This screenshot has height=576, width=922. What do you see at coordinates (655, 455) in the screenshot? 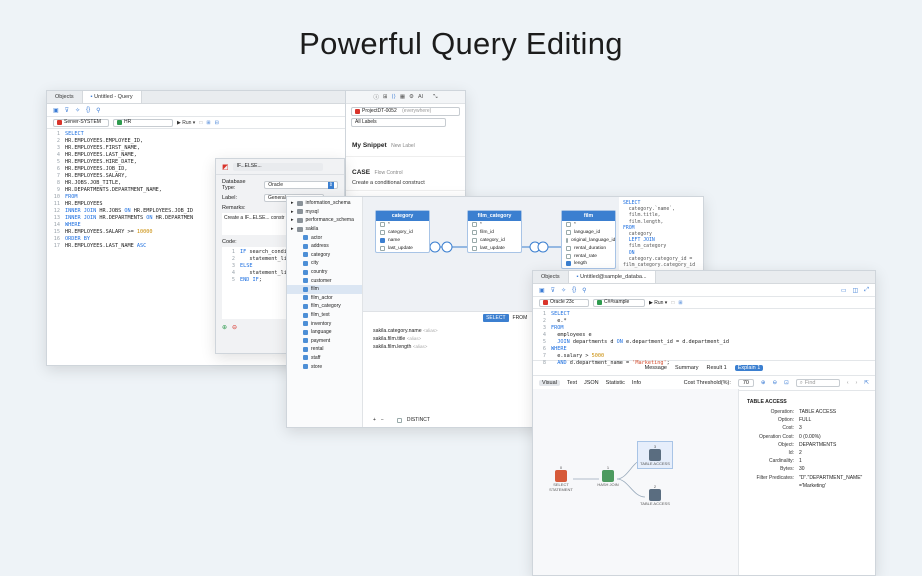
I see `plan-node-table-access: 3 TABLE ACCESS` at bounding box center [655, 455].